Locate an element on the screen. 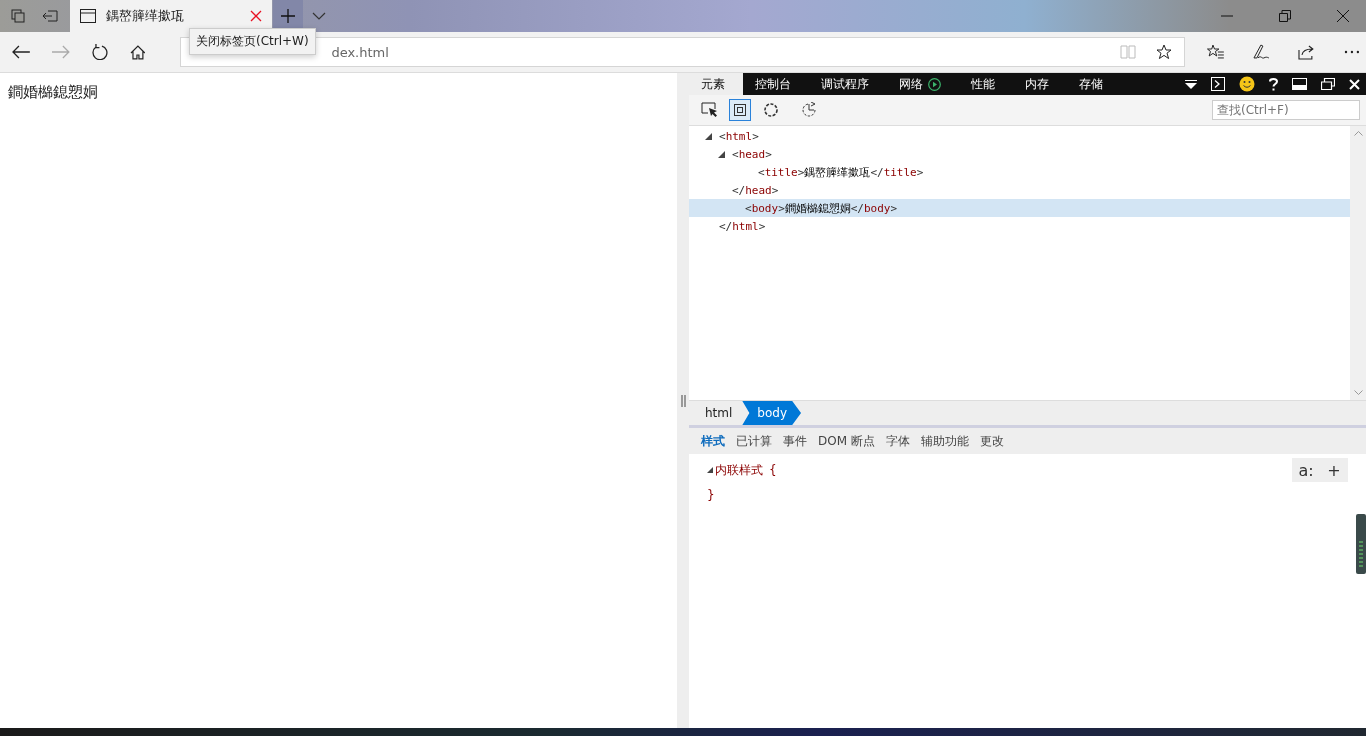  home-icon is located at coordinates (137, 52).